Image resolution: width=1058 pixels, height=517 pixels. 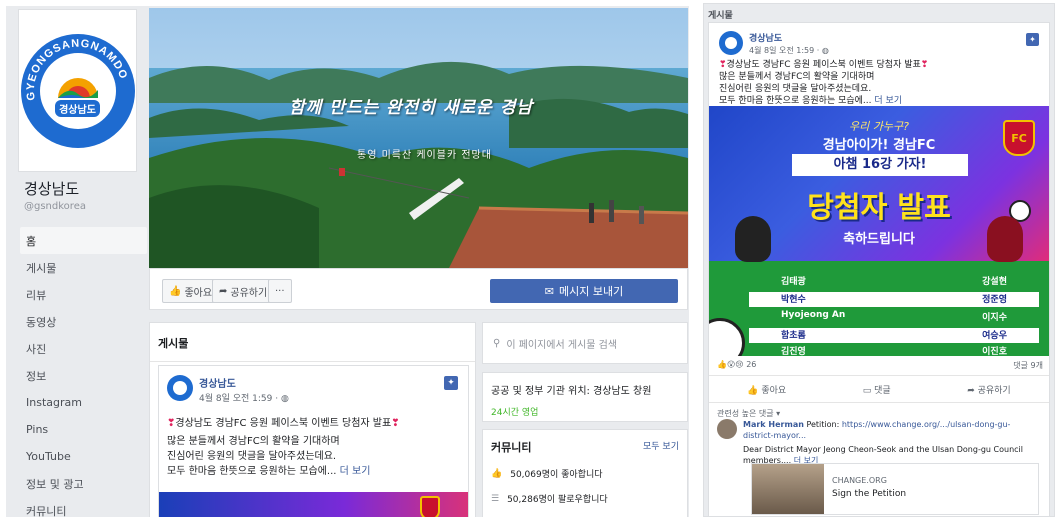 What do you see at coordinates (355, 471) in the screenshot?
I see `see-more-link: 더 보기` at bounding box center [355, 471].